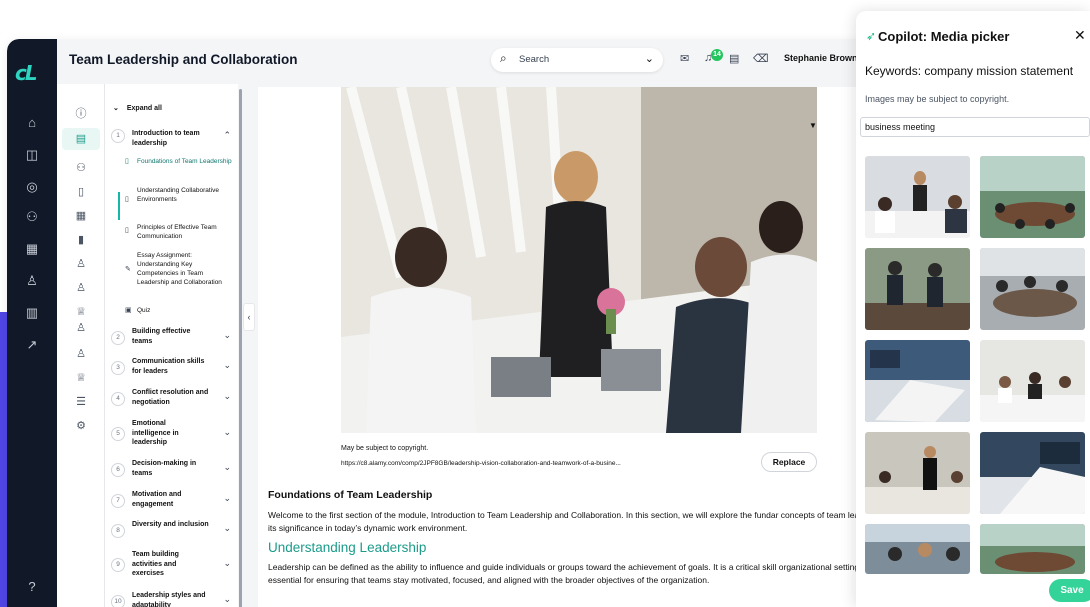  What do you see at coordinates (144, 310) in the screenshot?
I see `lesson-title: Quiz` at bounding box center [144, 310].